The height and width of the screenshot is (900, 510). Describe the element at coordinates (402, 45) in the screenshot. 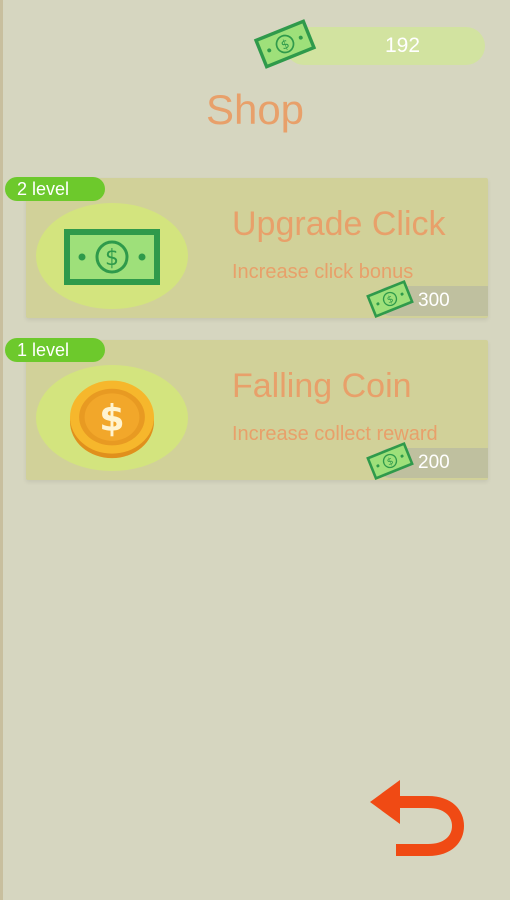

I see `balance-value: 192` at that location.